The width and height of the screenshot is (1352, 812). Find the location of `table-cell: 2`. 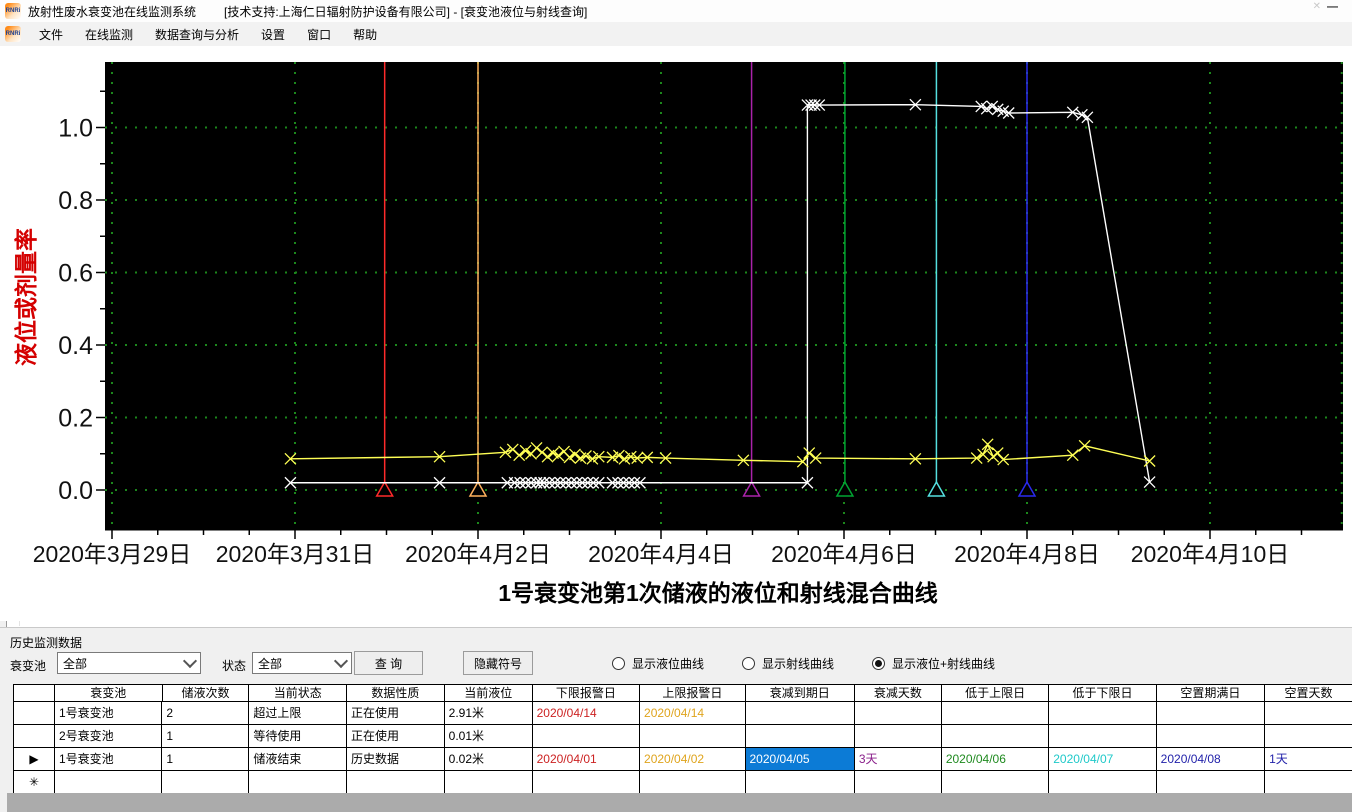

table-cell: 2 is located at coordinates (206, 713).